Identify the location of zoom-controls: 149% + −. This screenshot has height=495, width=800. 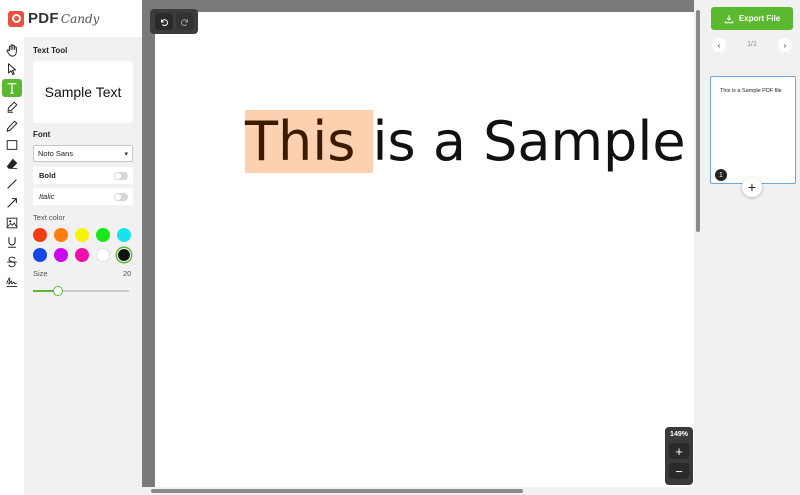
(679, 456).